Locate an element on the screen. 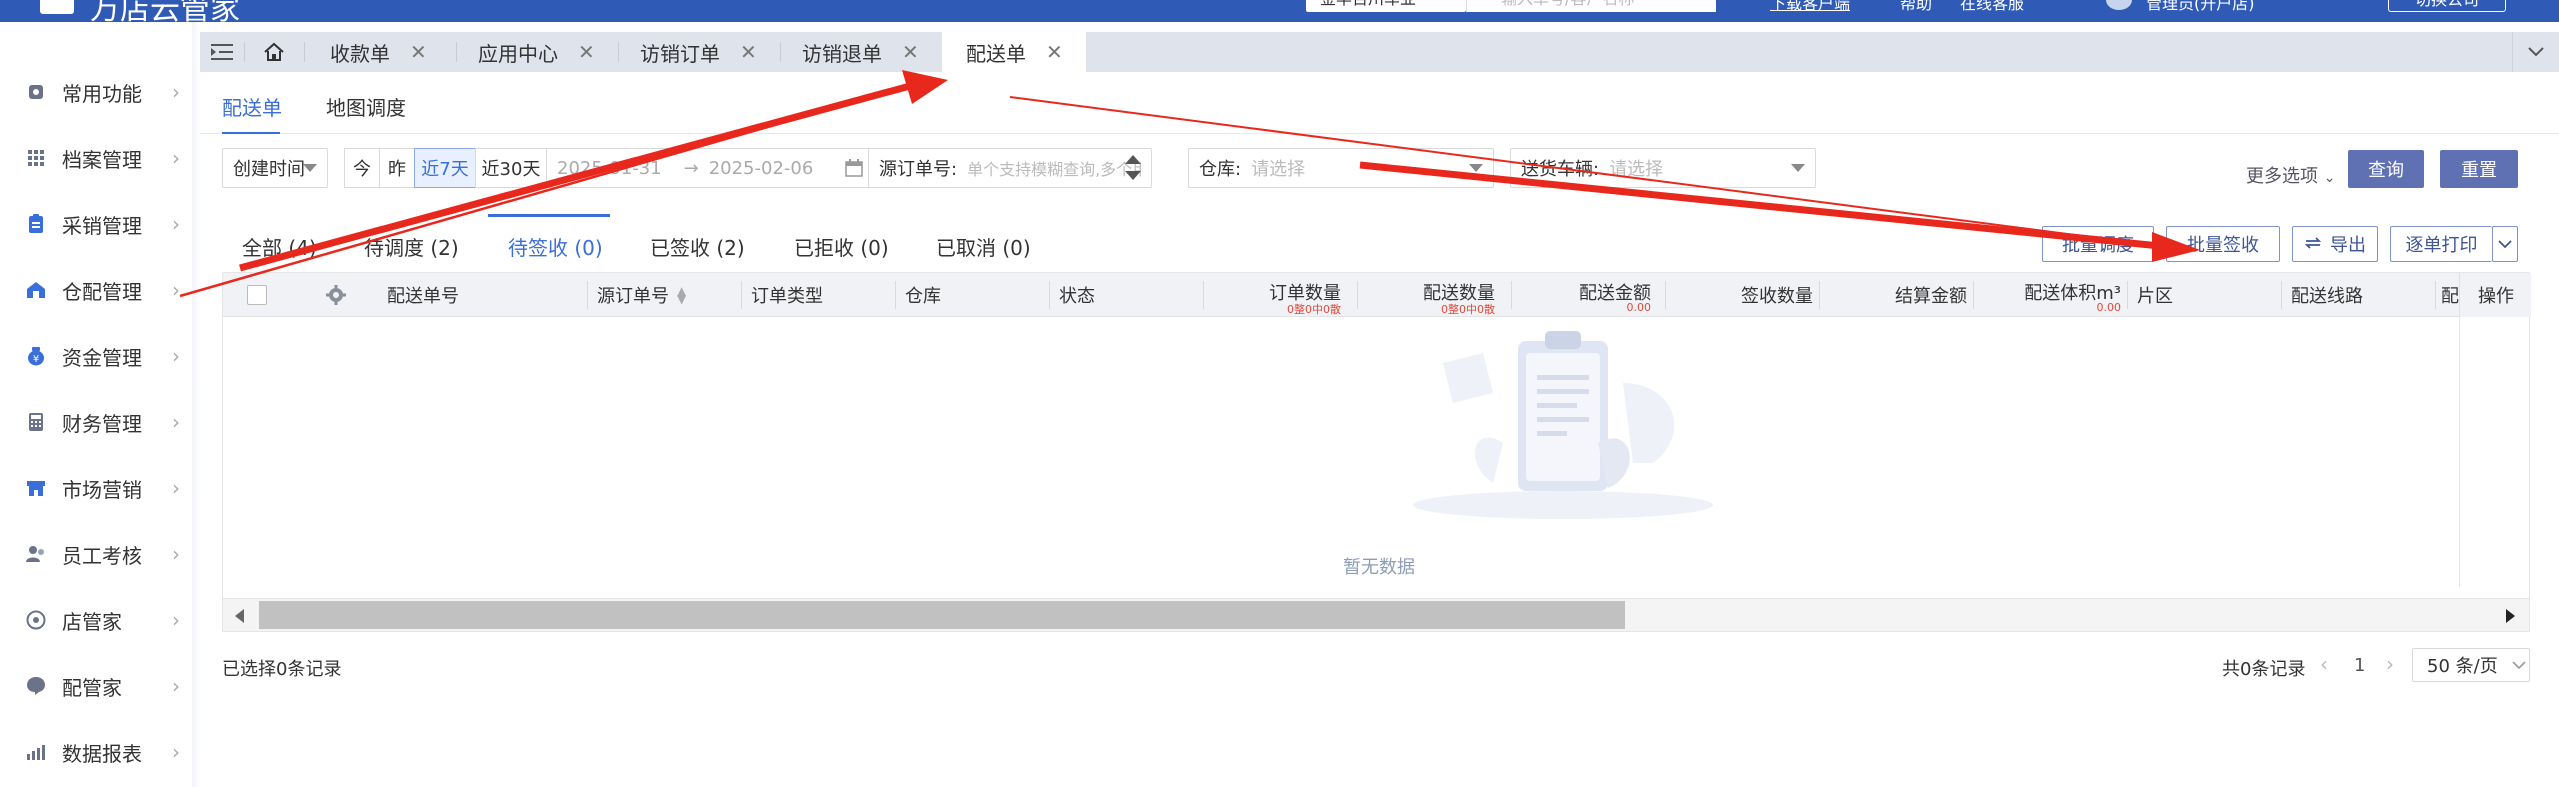 The height and width of the screenshot is (787, 2559). batch-dispatch-button: 批量调度 is located at coordinates (2098, 244).